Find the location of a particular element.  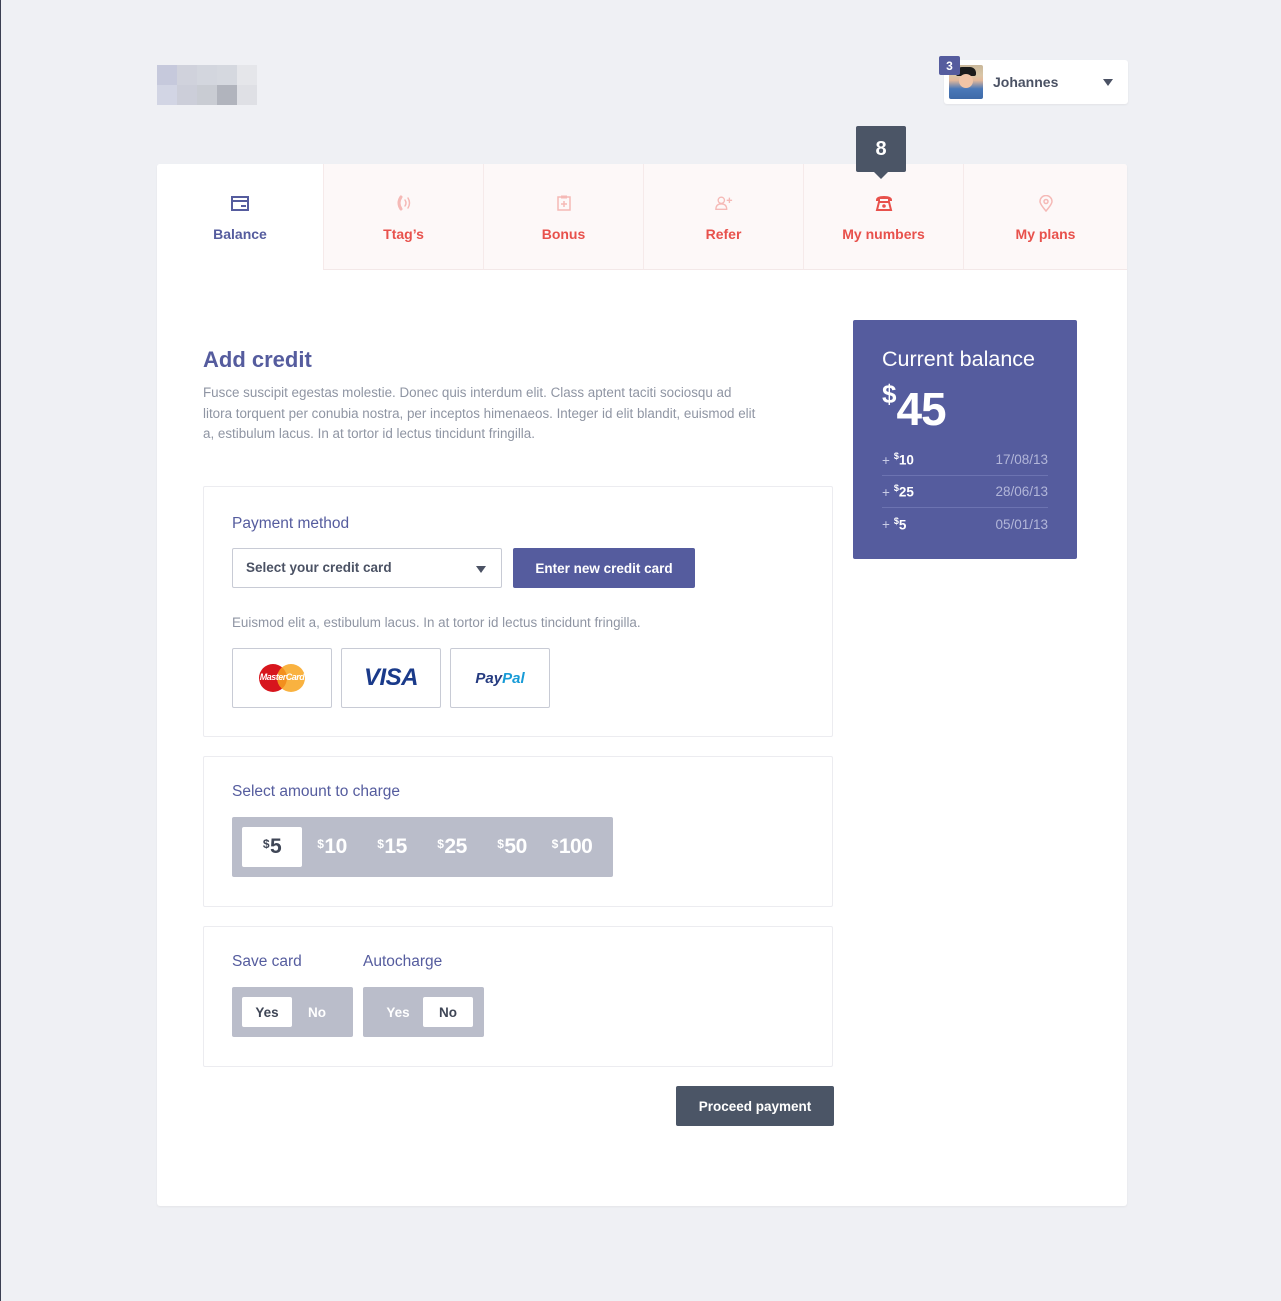

visa-option: VISA is located at coordinates (391, 678).